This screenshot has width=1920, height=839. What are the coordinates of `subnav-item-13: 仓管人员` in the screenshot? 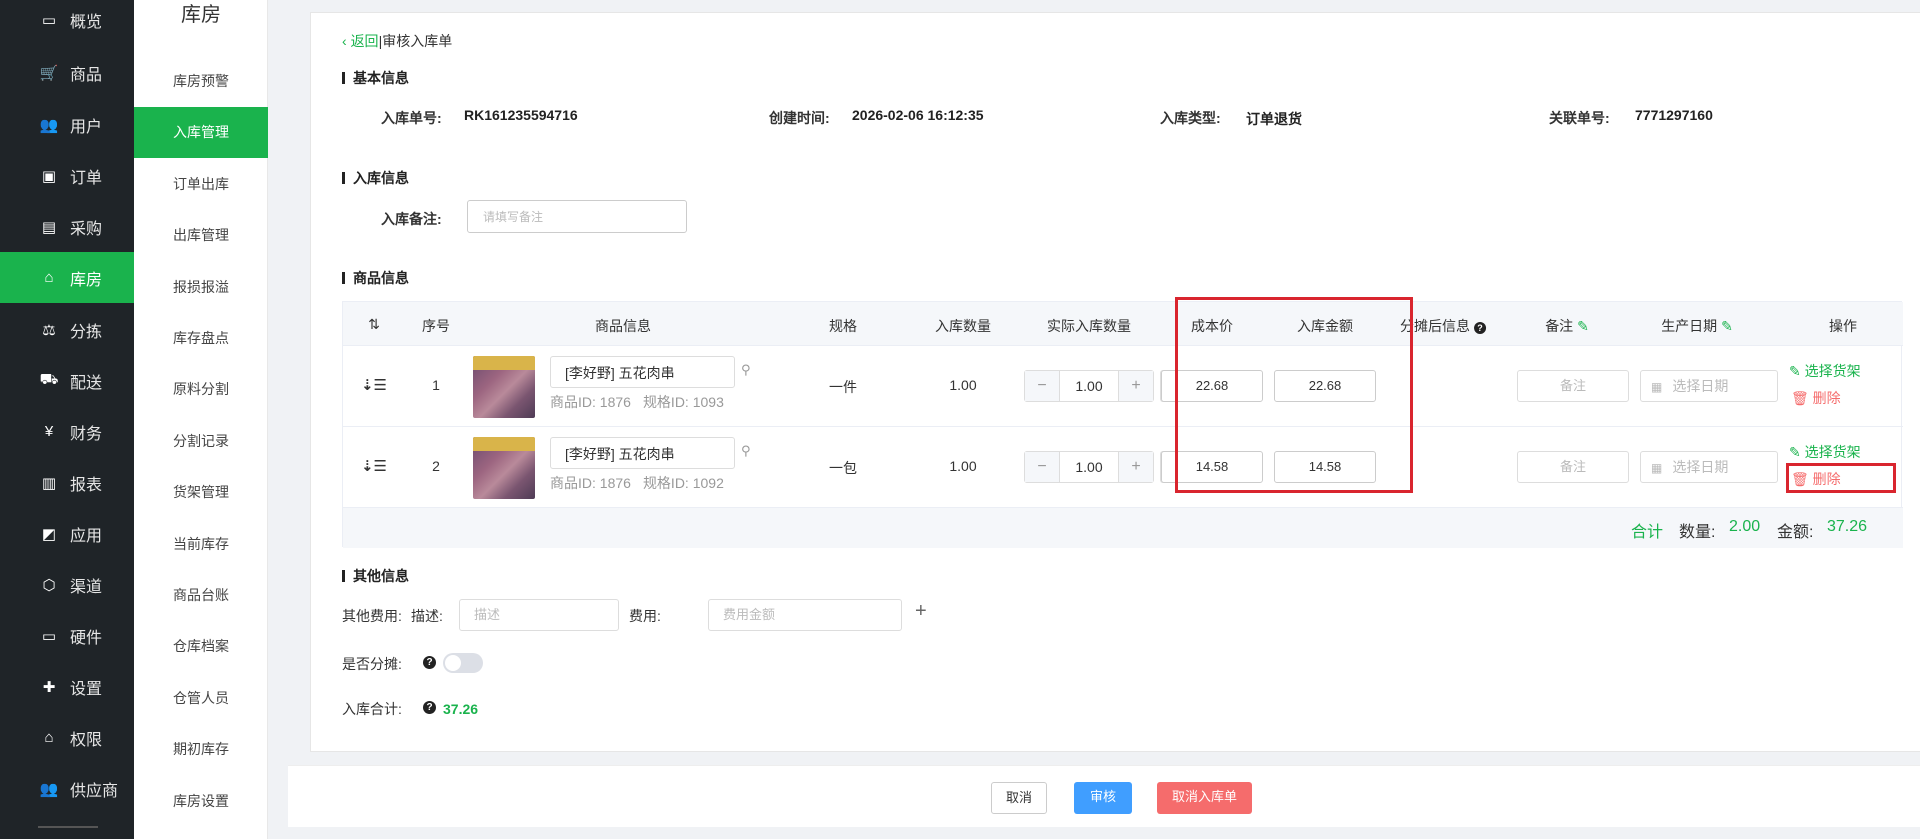 It's located at (201, 698).